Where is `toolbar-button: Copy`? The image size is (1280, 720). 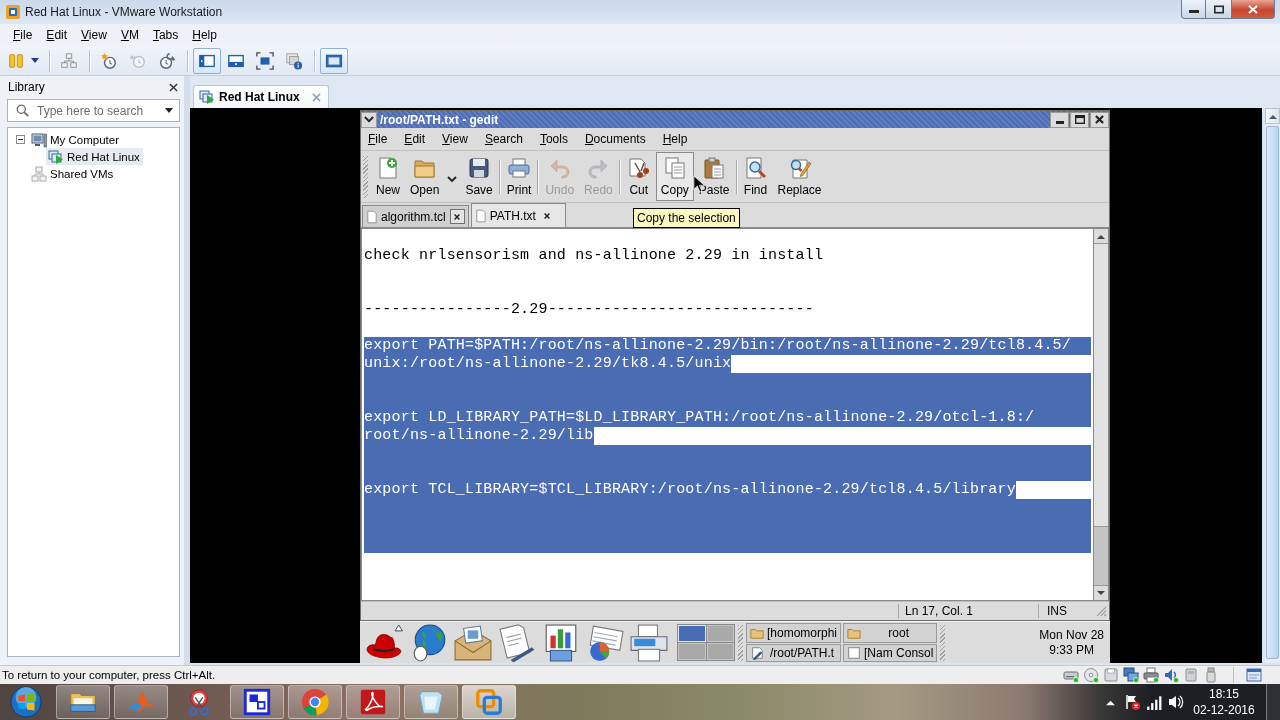
toolbar-button: Copy is located at coordinates (674, 176).